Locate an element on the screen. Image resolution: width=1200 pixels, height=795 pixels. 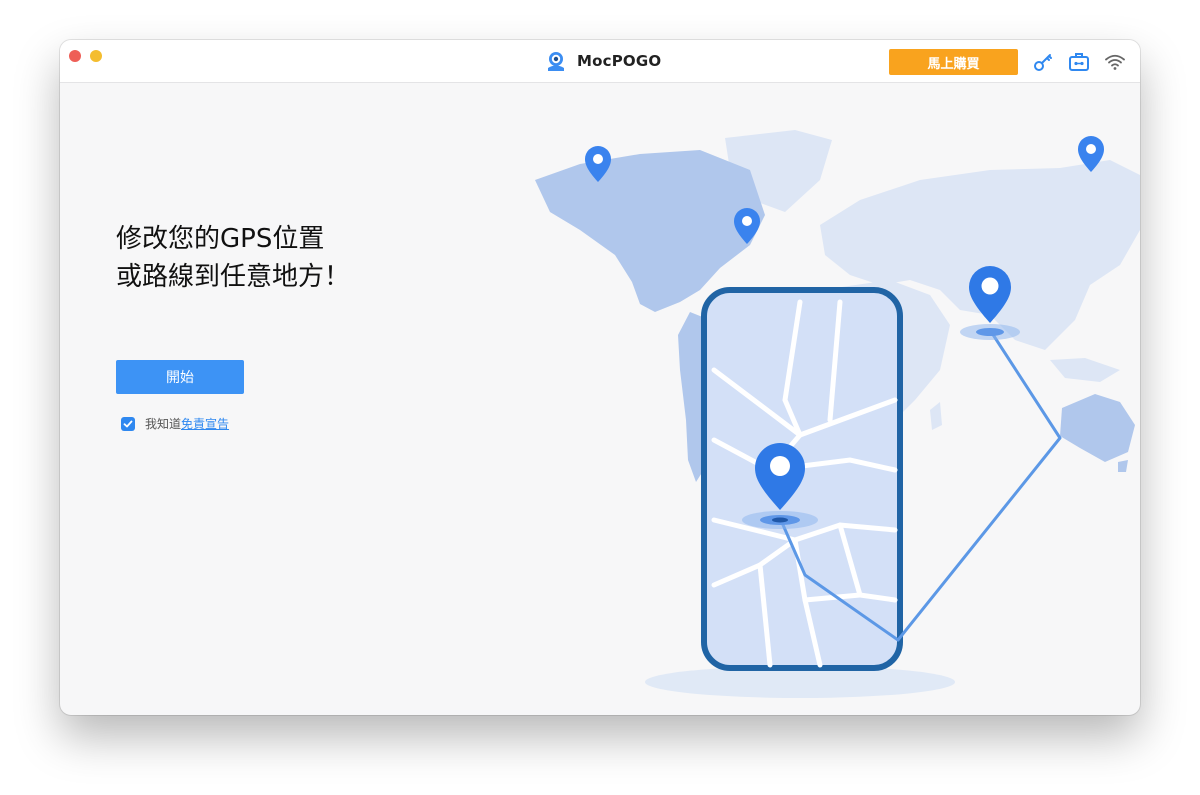
agree-text: 我知道免責宣告 is located at coordinates (187, 423).